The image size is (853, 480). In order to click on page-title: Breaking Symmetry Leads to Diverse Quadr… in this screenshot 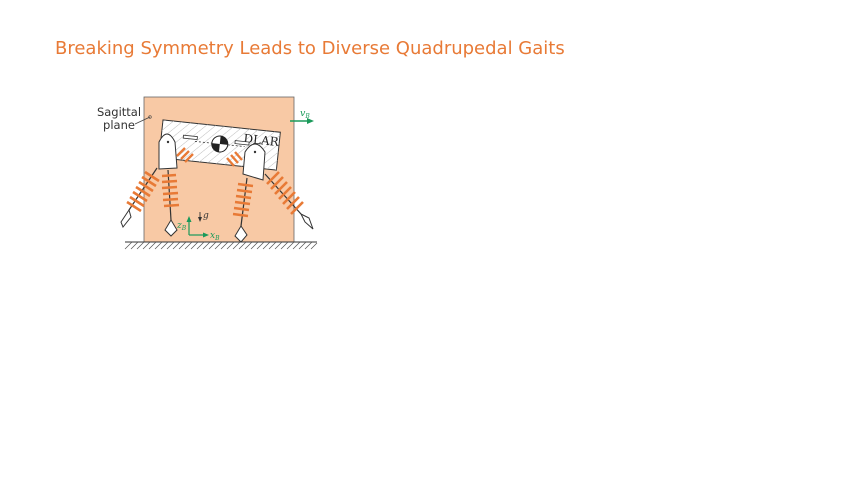, I will do `click(310, 48)`.